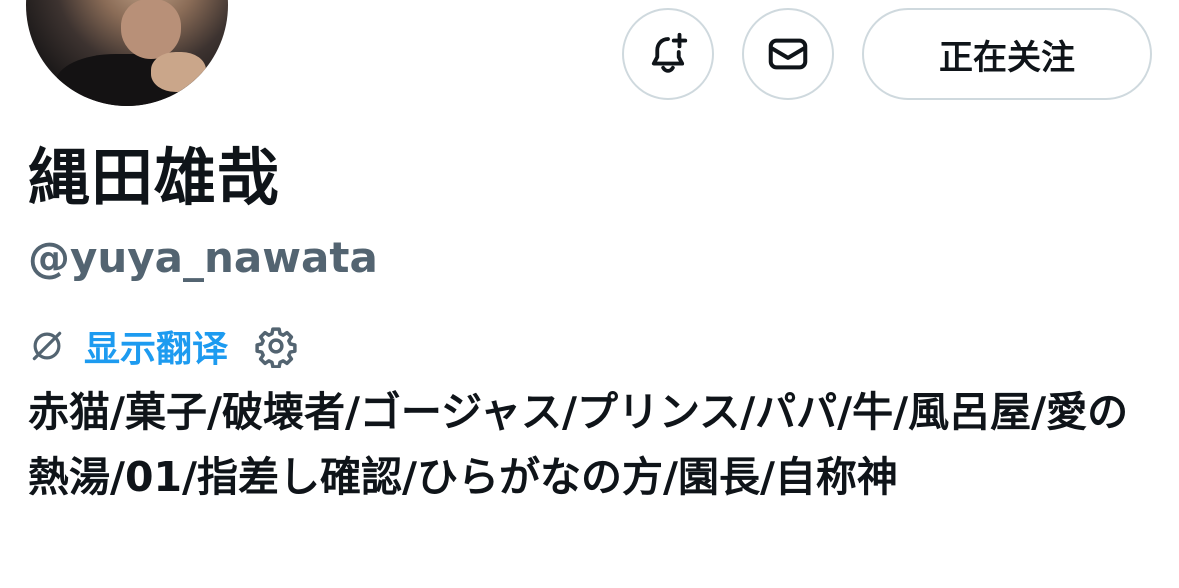 Image resolution: width=1179 pixels, height=588 pixels. What do you see at coordinates (203, 257) in the screenshot?
I see `username-handle: @yuya_nawata` at bounding box center [203, 257].